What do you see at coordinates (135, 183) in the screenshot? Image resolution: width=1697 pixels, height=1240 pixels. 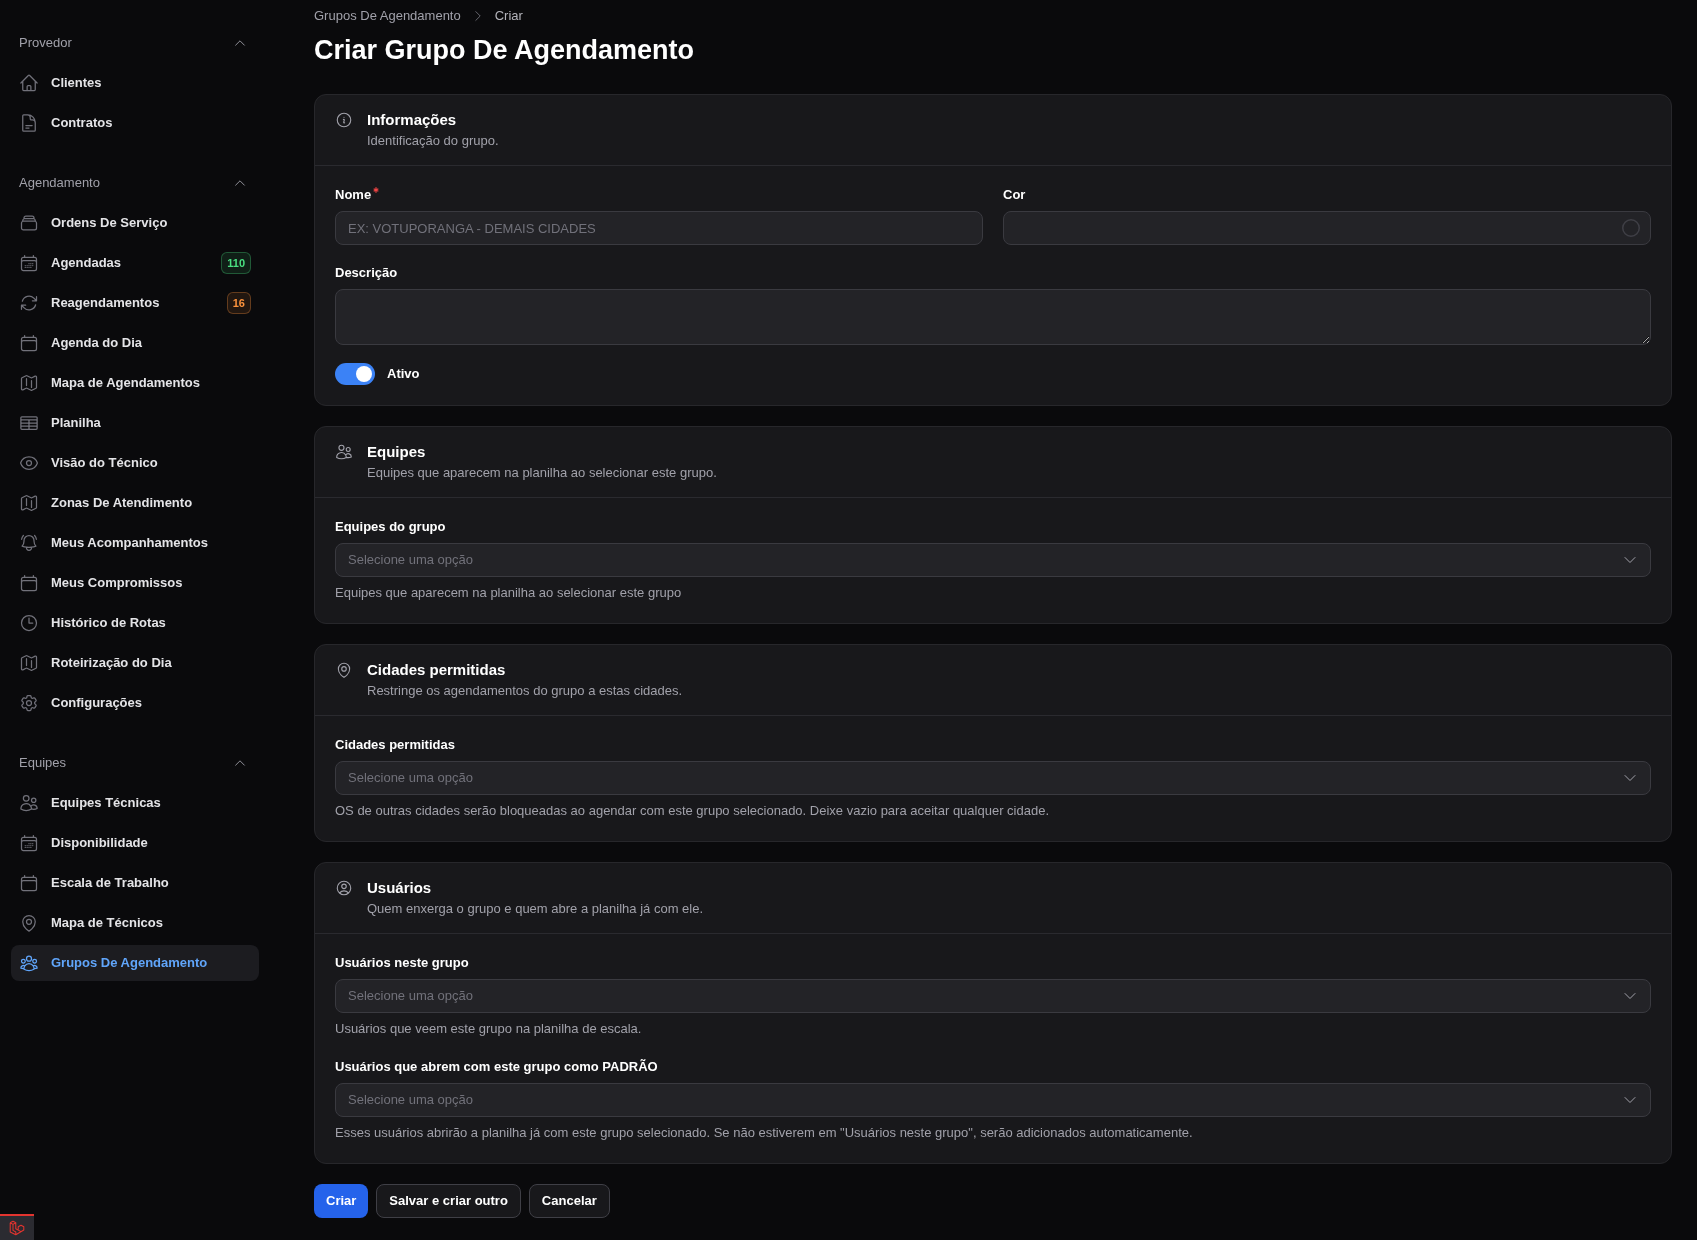 I see `sidebar-group-header: Agendamento` at bounding box center [135, 183].